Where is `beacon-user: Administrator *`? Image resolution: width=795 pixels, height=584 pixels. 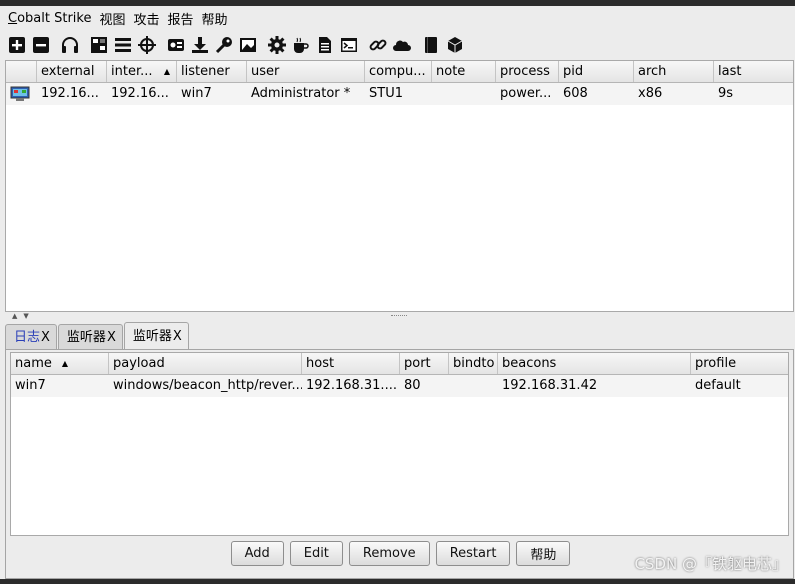 beacon-user: Administrator * is located at coordinates (301, 93).